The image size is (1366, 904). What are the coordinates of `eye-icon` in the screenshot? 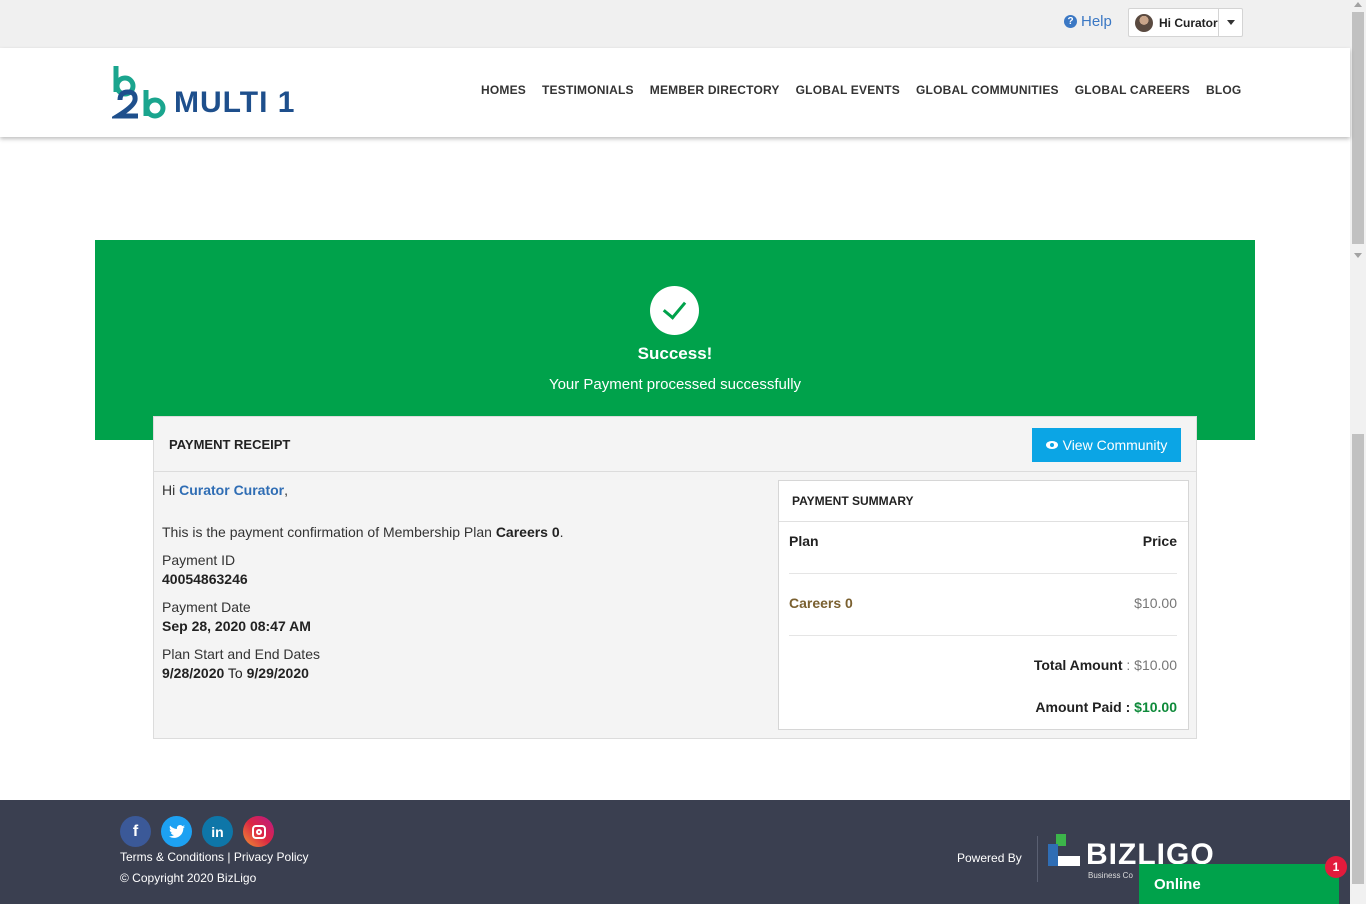 It's located at (1051, 445).